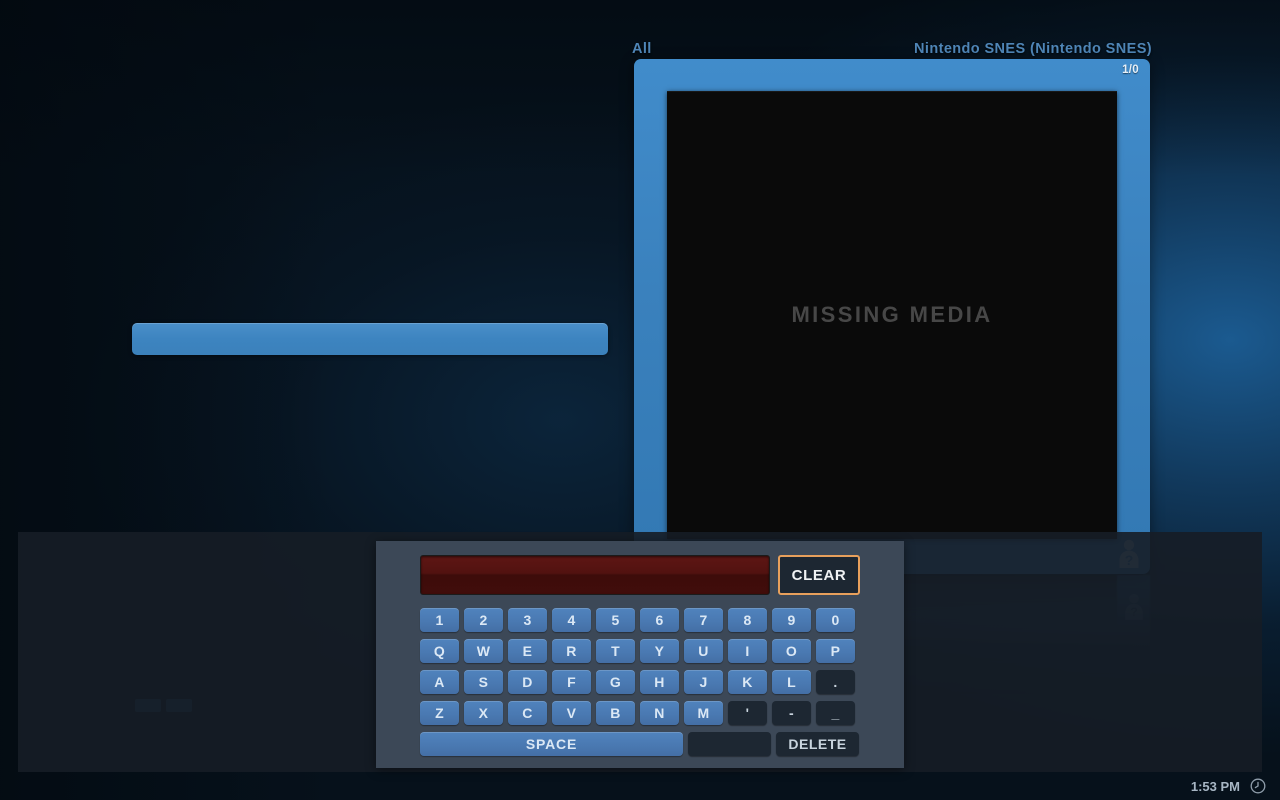  I want to click on key-v: V, so click(571, 713).